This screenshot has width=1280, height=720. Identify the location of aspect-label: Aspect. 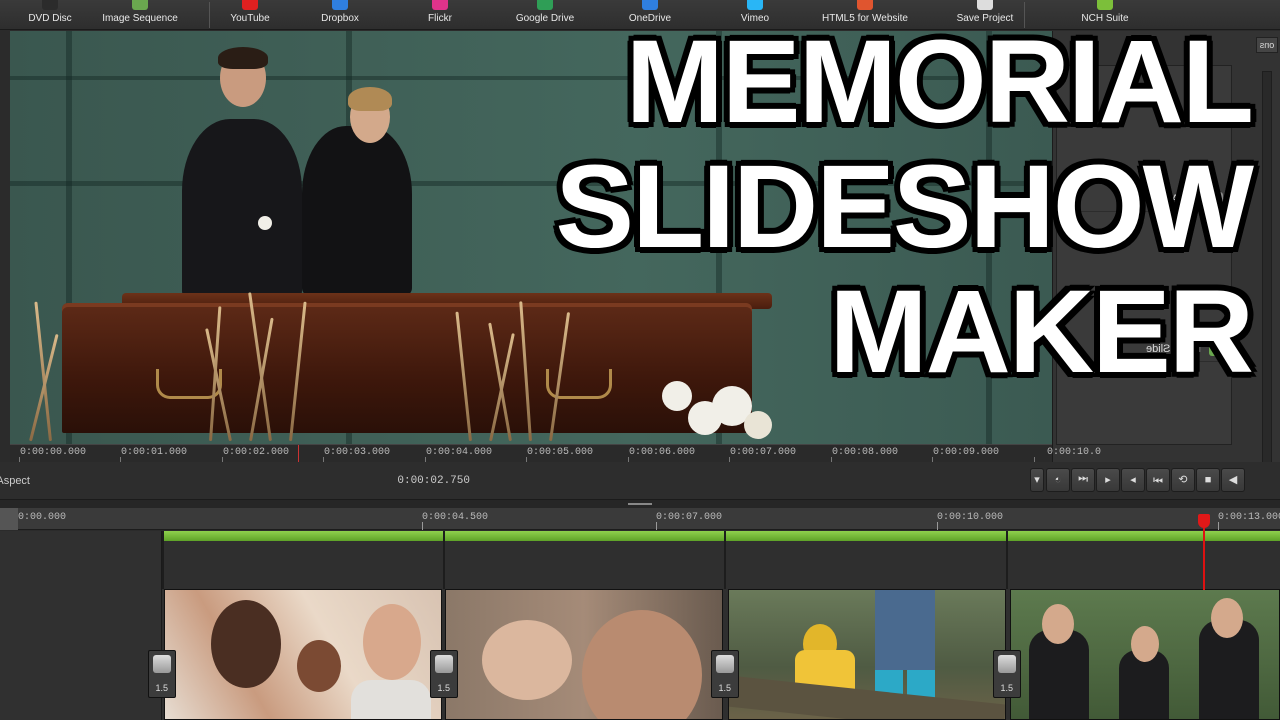
(15, 481).